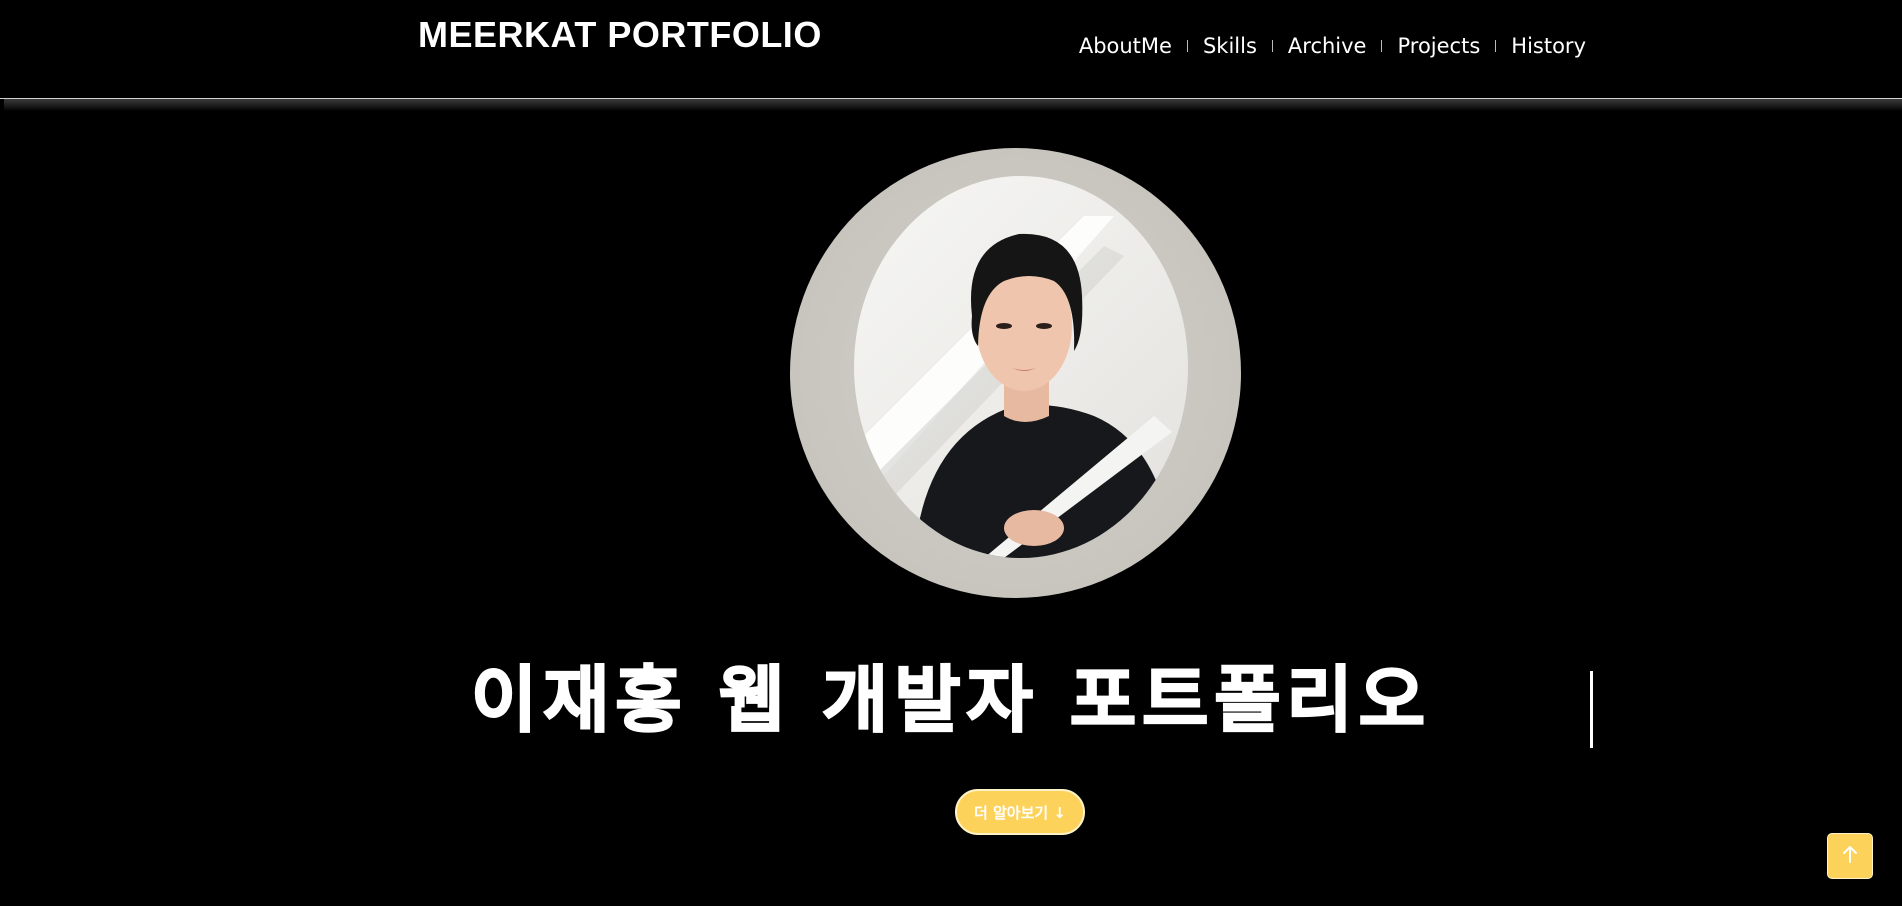 The height and width of the screenshot is (906, 1902). What do you see at coordinates (1230, 46) in the screenshot?
I see `nav-item-skills: Skills` at bounding box center [1230, 46].